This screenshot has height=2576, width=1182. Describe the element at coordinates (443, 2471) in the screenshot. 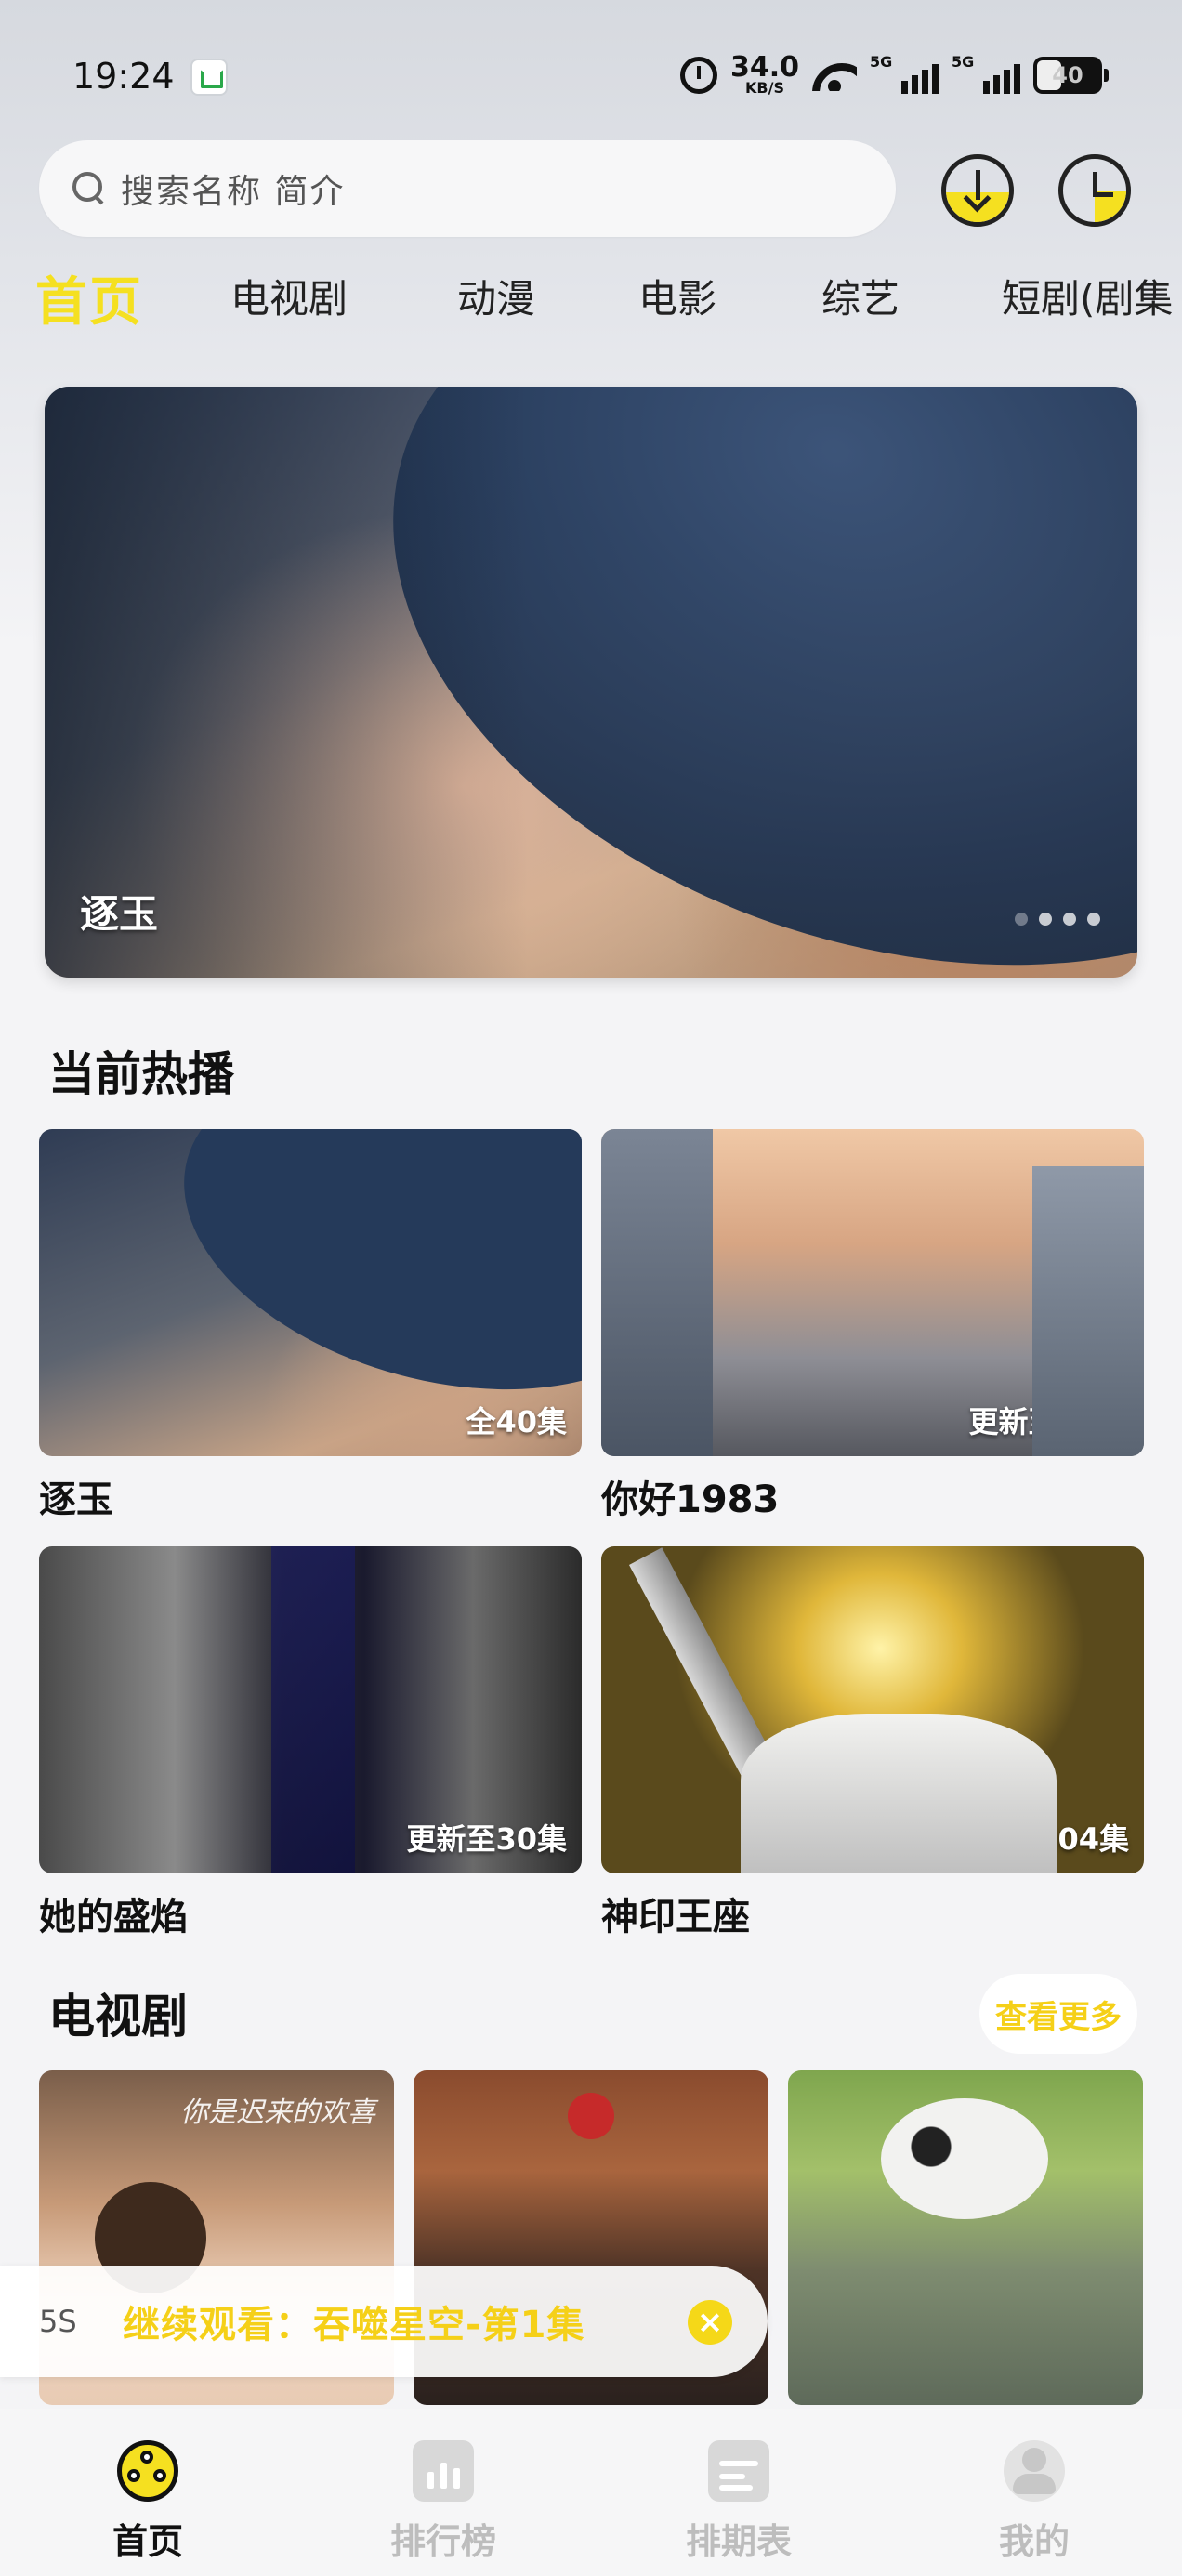

I see `ranking-icon` at that location.